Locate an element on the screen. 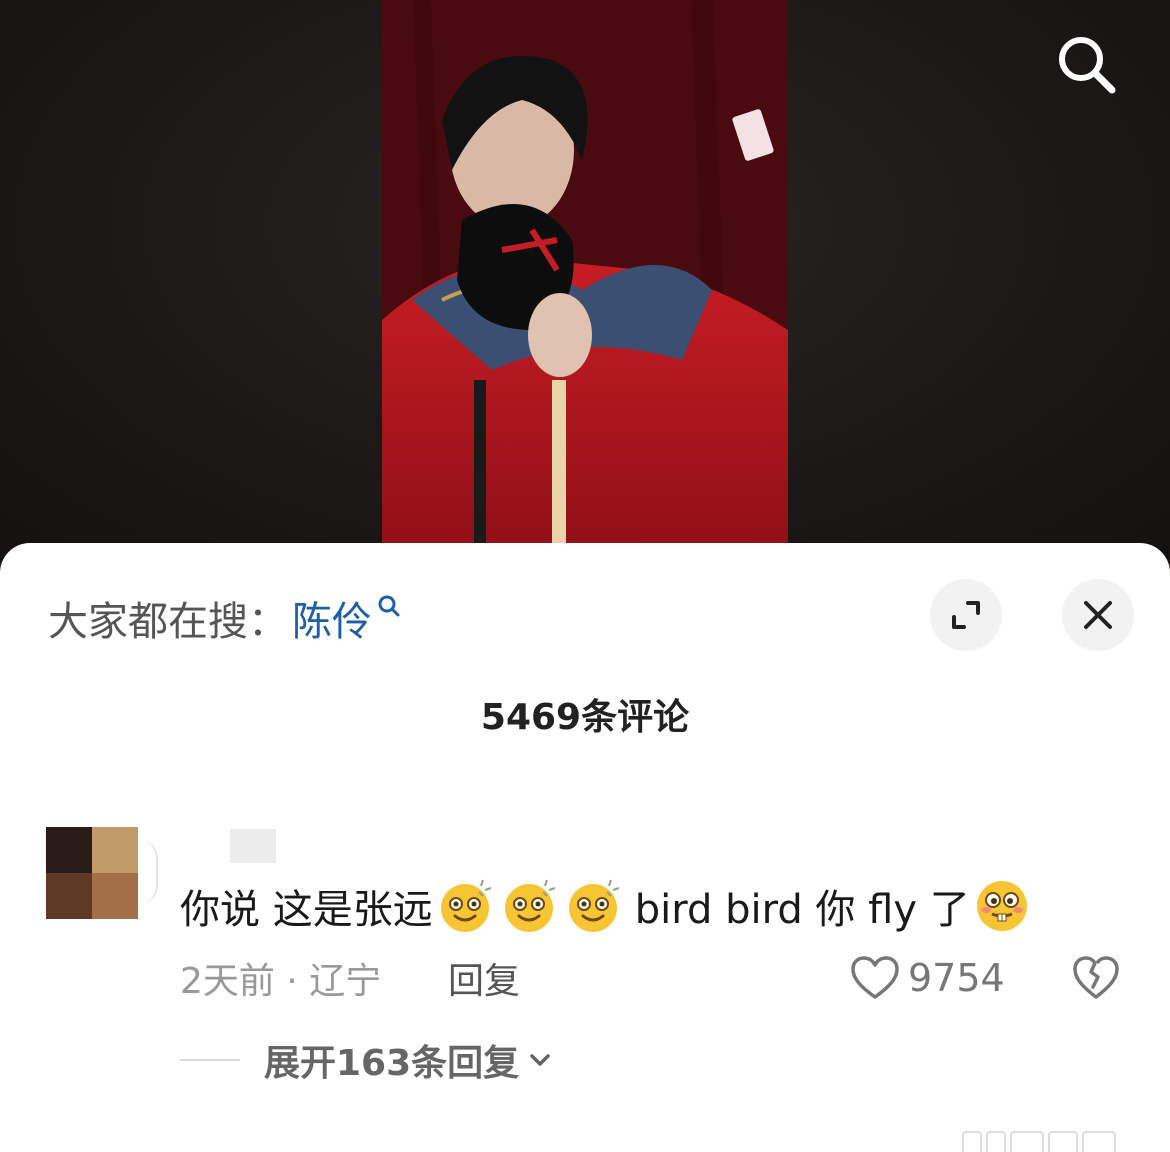 This screenshot has width=1170, height=1152. broken-heart-icon is located at coordinates (1096, 977).